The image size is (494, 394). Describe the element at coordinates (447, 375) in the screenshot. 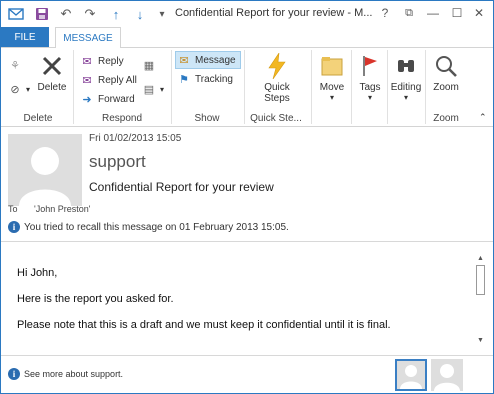

I see `people-avatar` at that location.